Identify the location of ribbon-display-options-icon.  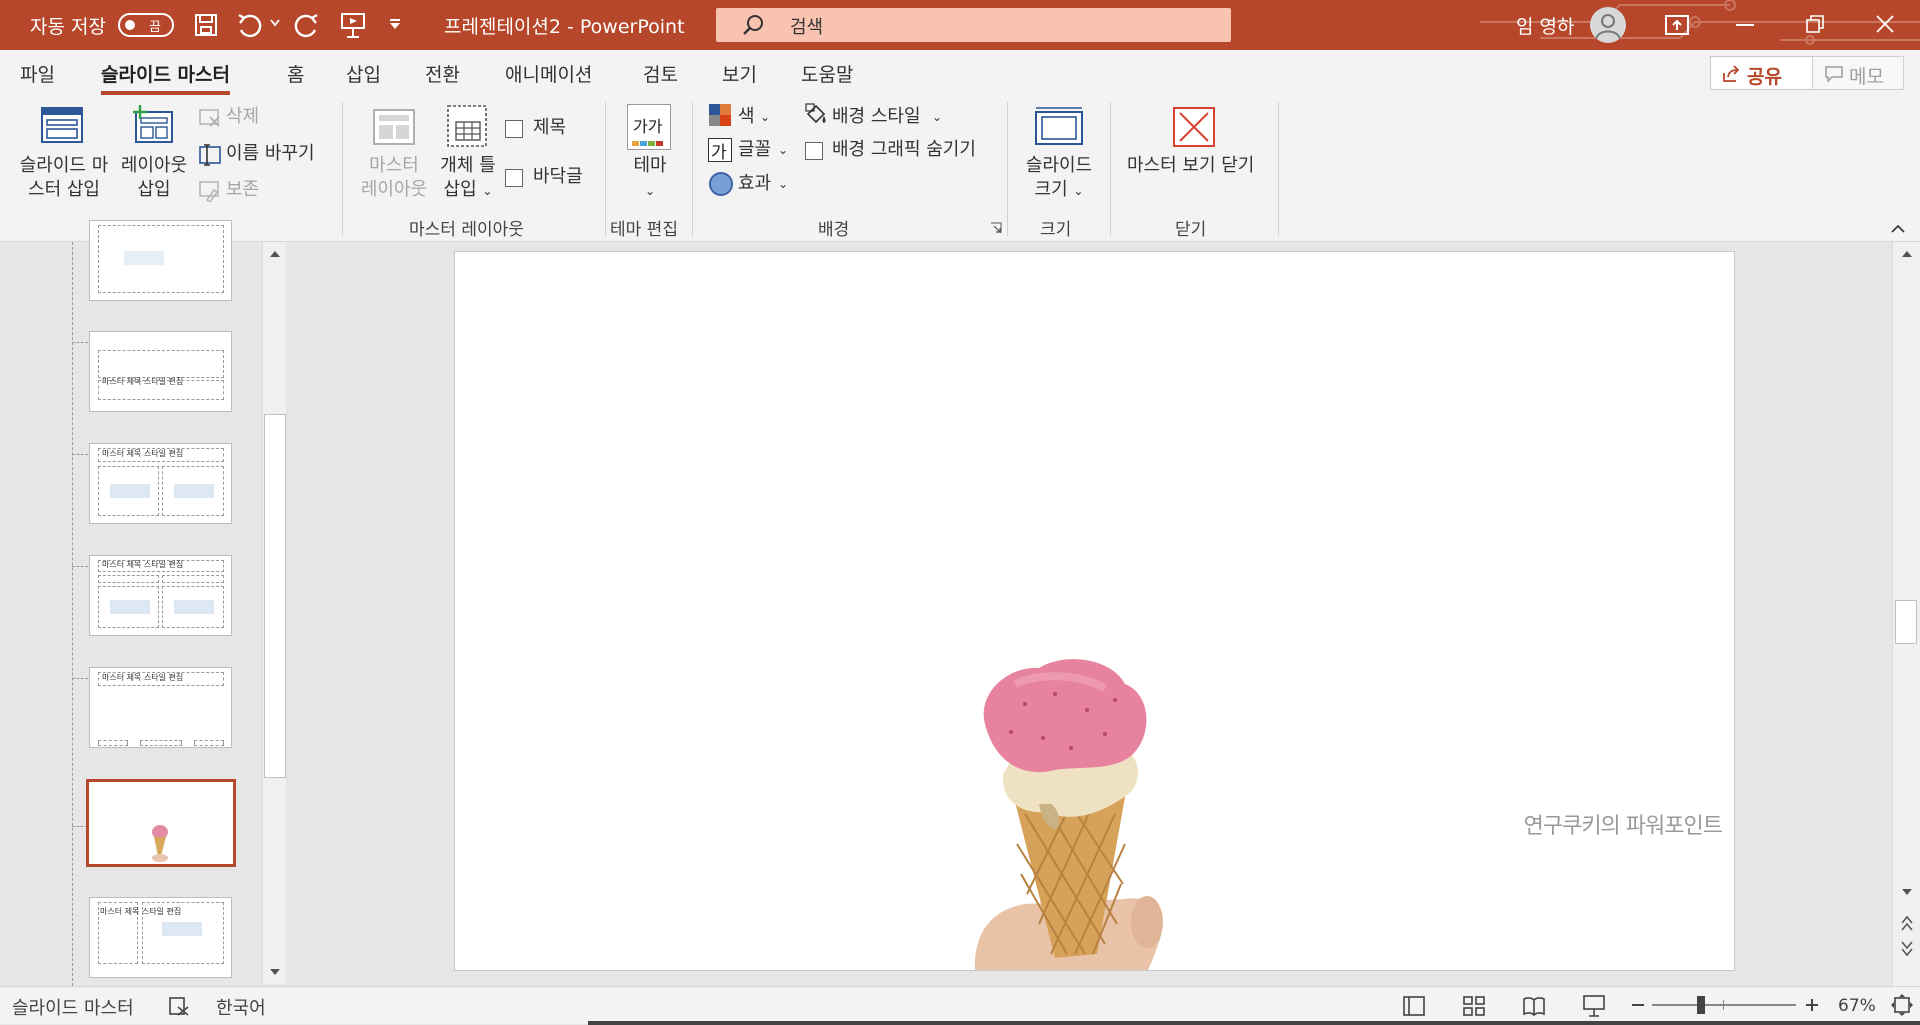
(1677, 25).